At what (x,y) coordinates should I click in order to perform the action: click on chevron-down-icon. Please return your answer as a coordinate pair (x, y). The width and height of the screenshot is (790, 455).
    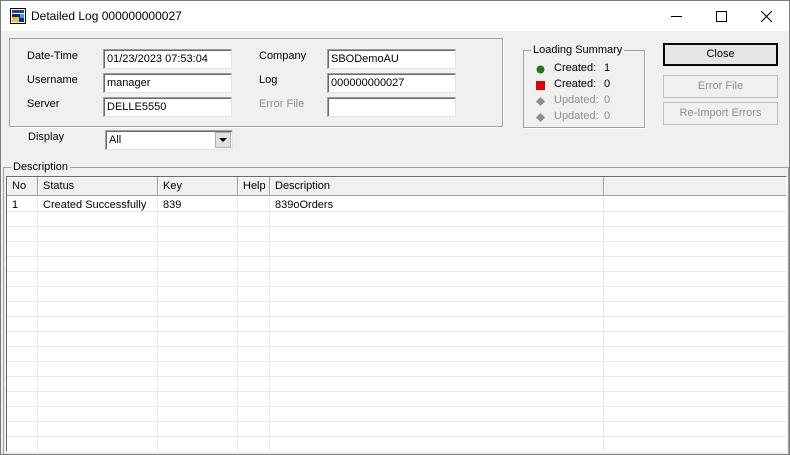
    Looking at the image, I should click on (223, 140).